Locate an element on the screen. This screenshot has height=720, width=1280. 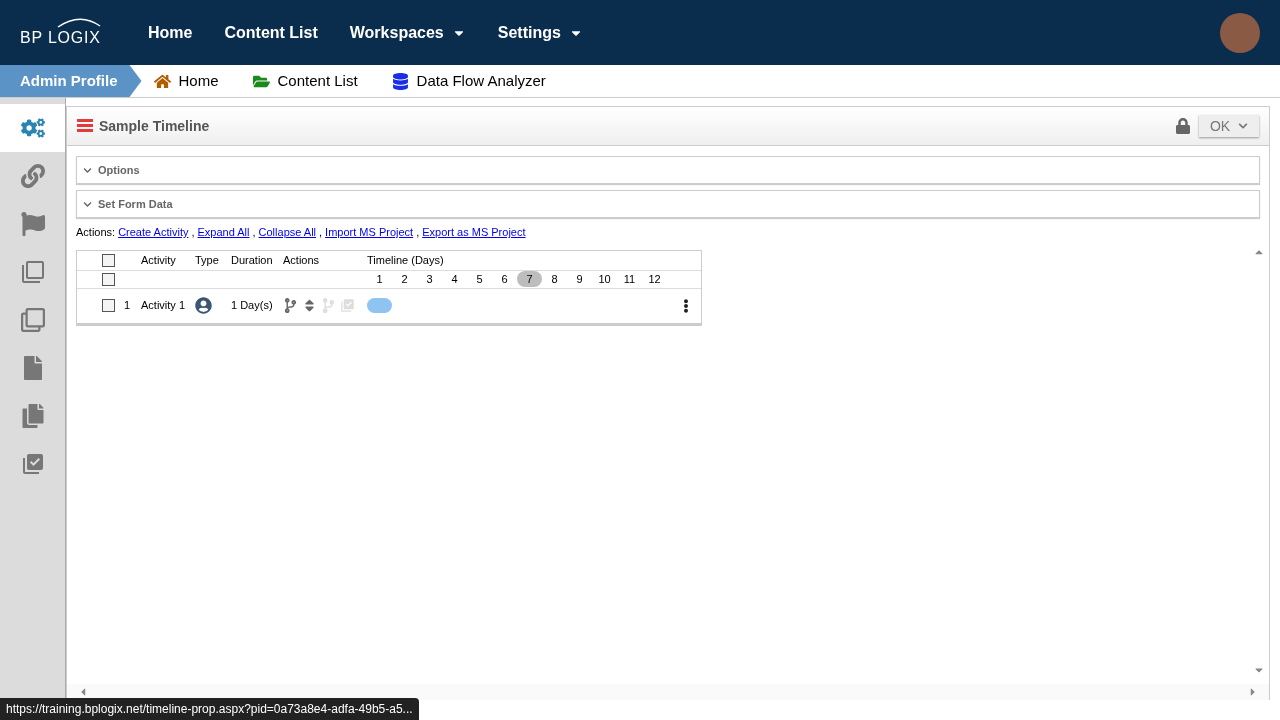
collapsible-section: Options is located at coordinates (668, 170).